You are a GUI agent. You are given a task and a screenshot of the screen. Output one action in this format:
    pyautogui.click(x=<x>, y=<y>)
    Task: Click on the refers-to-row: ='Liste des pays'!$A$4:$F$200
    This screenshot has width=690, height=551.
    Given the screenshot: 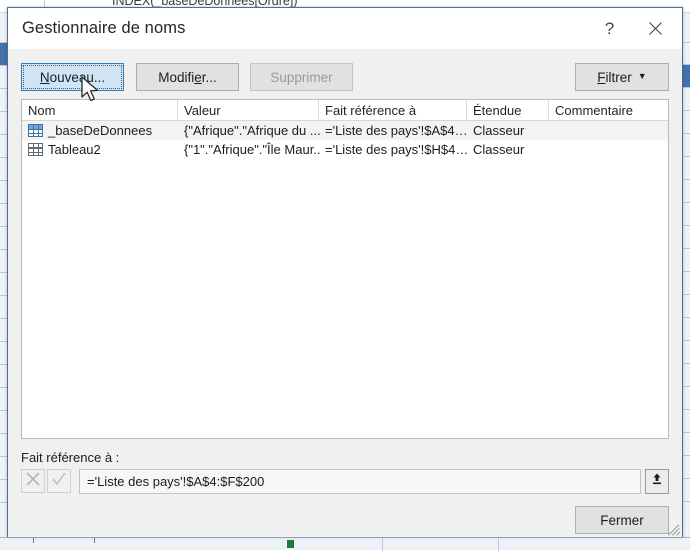 What is the action you would take?
    pyautogui.click(x=345, y=482)
    